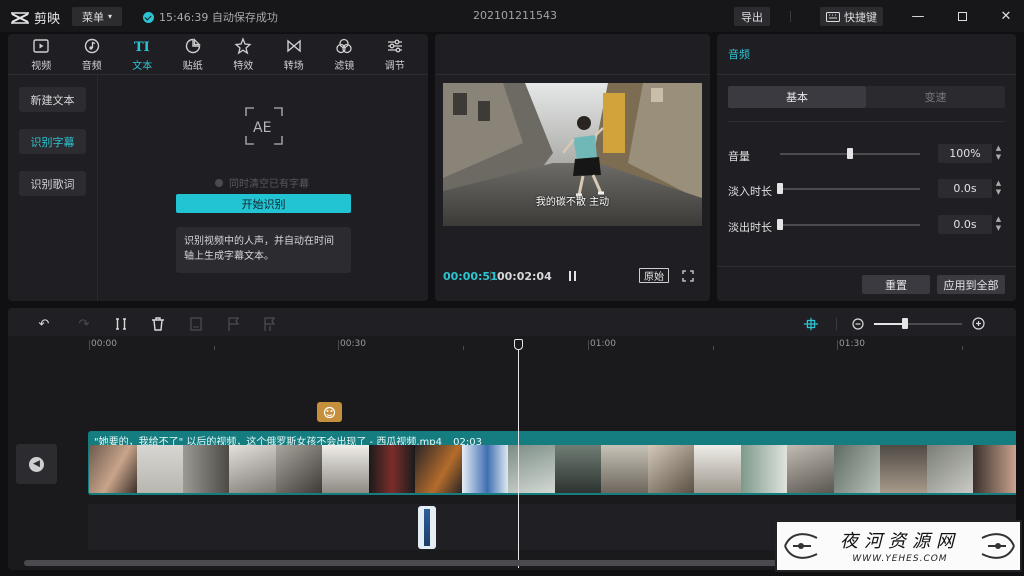  Describe the element at coordinates (780, 188) in the screenshot. I see `fade-in-slider-handle` at that location.